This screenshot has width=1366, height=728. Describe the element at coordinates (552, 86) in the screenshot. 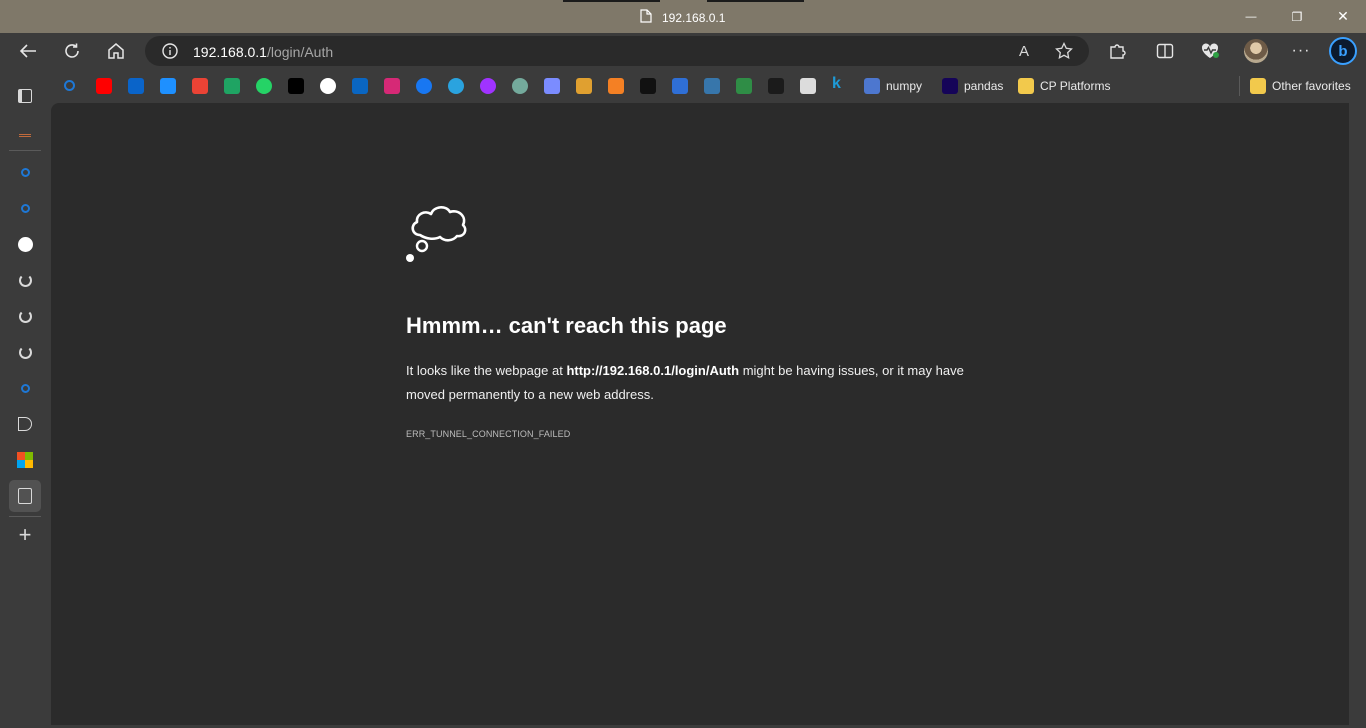

I see `favorite-gemini-icon` at that location.